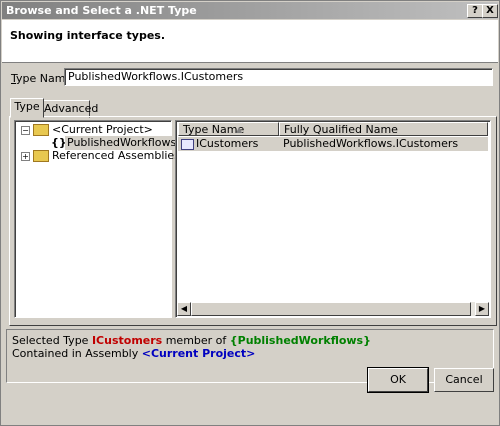 The width and height of the screenshot is (500, 426). I want to click on interface-icon, so click(187, 144).